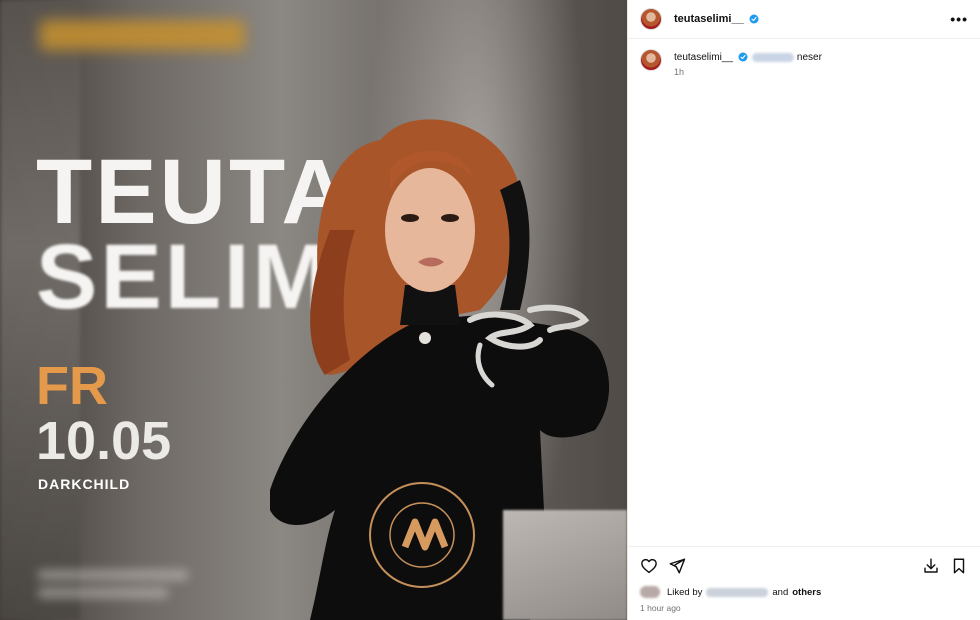 This screenshot has width=980, height=620. Describe the element at coordinates (959, 19) in the screenshot. I see `more-options-icon: •••` at that location.